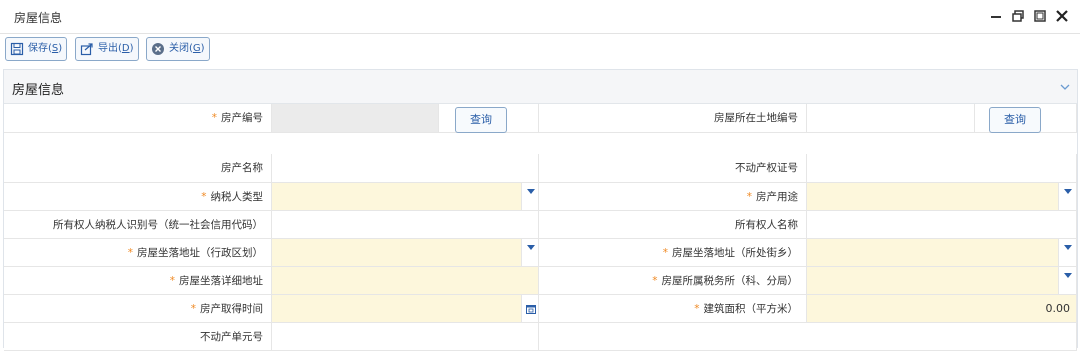  Describe the element at coordinates (138, 281) in the screenshot. I see `addr-detail-label: * 房屋坐落详细地址` at that location.